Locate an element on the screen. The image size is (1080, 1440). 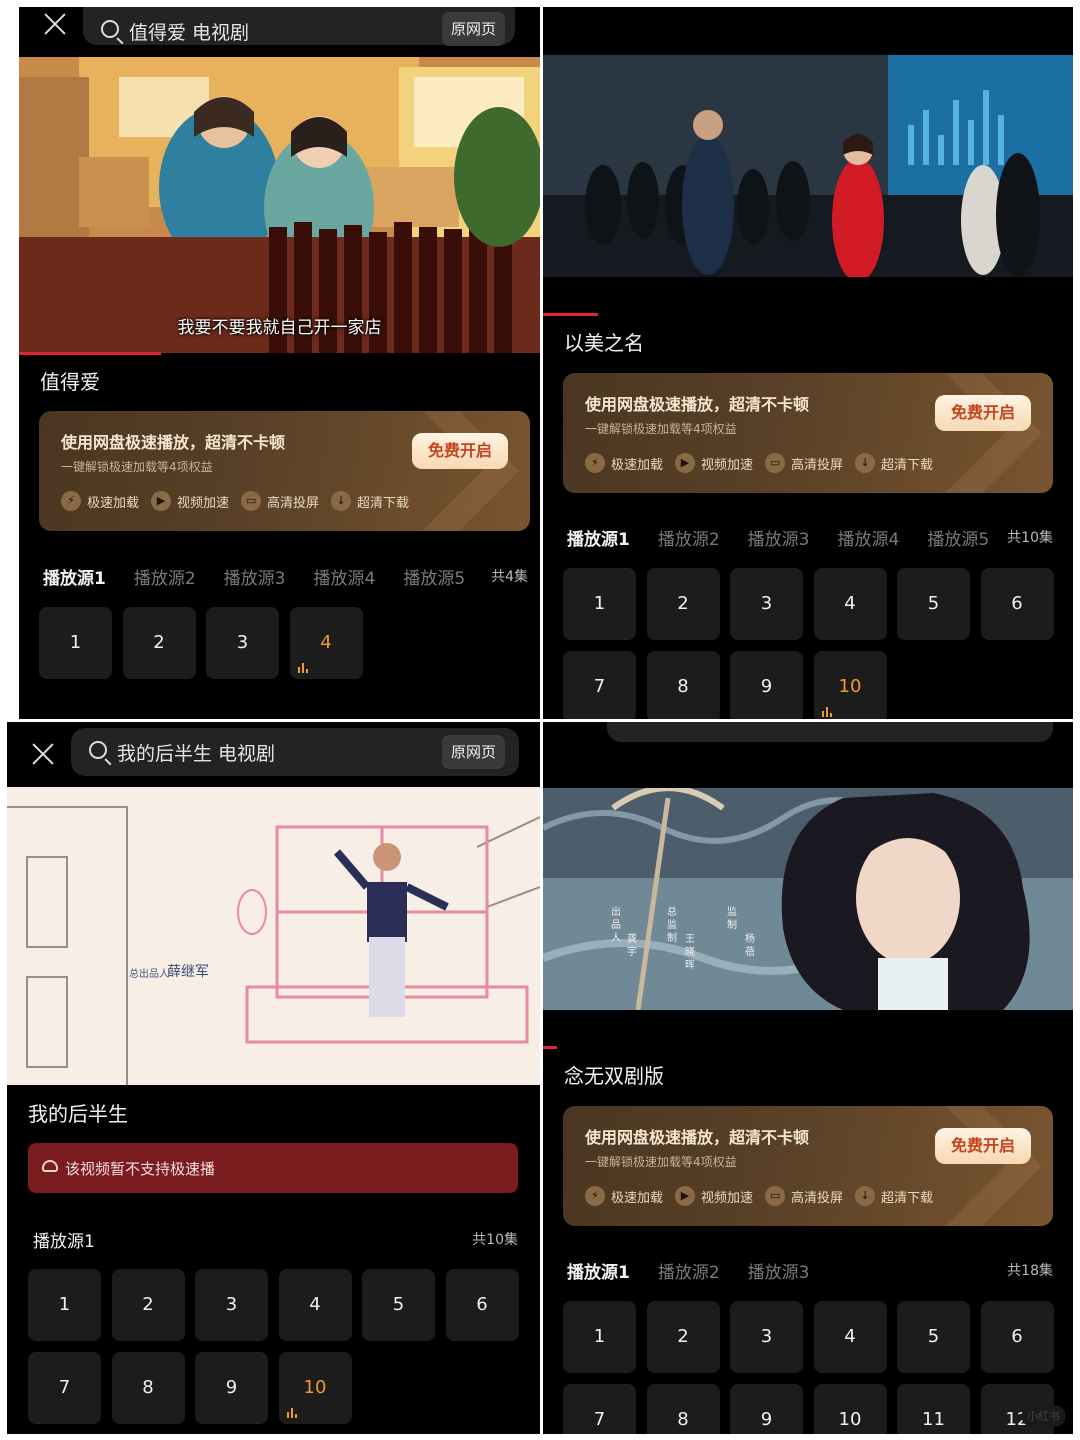
video-player: 总出品人 薛继军 is located at coordinates (273, 936).